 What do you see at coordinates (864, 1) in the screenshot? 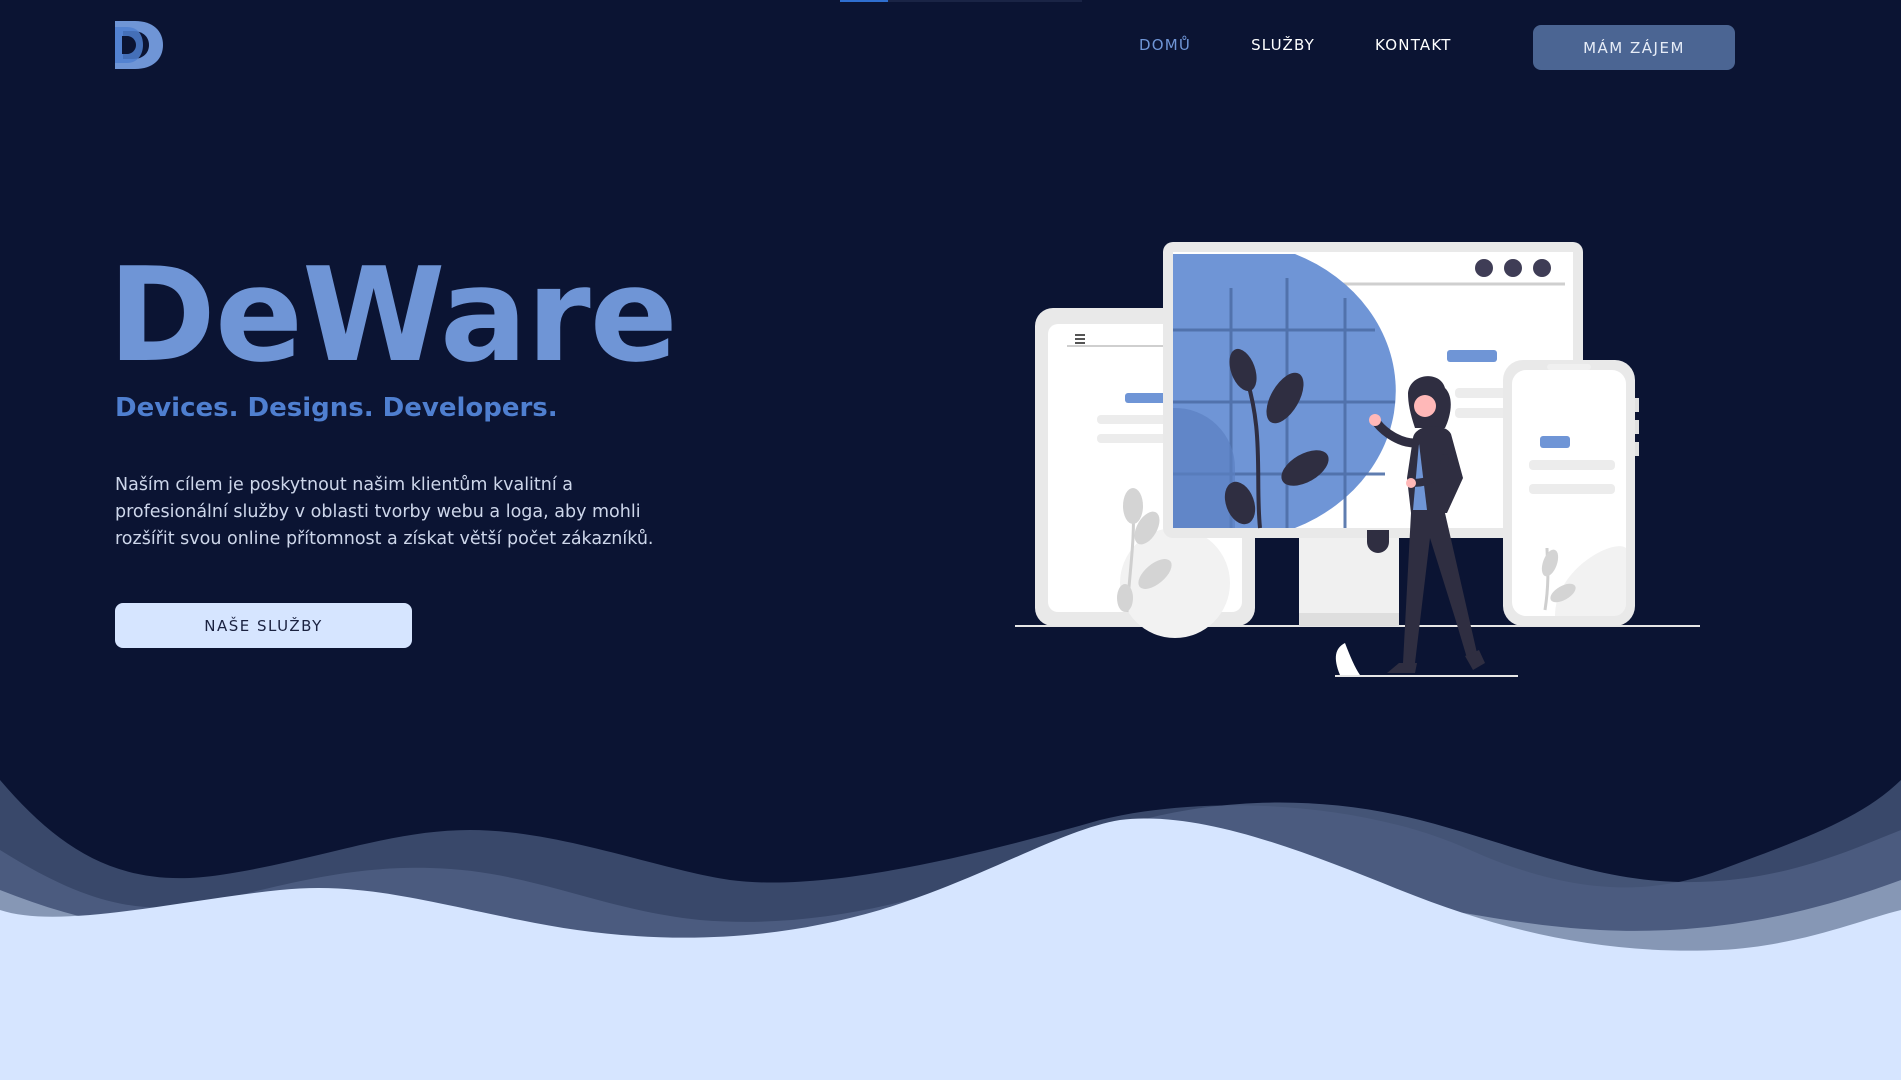
I see `scroll-progress-fill` at bounding box center [864, 1].